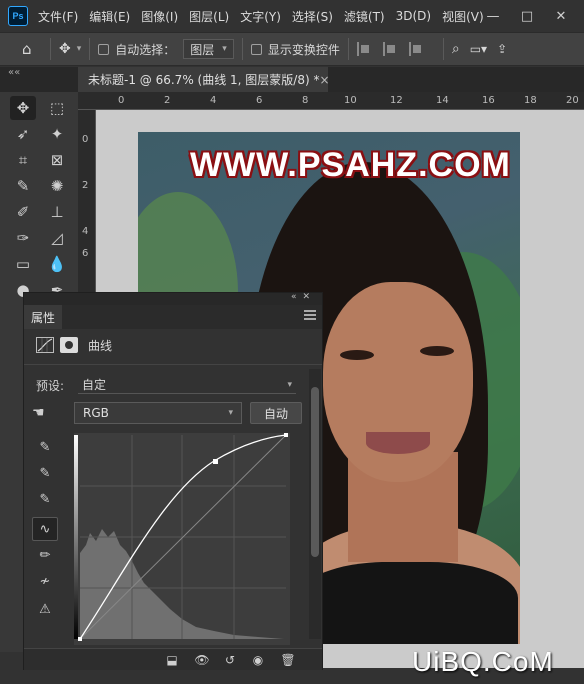 This screenshot has height=684, width=584. What do you see at coordinates (45, 345) in the screenshot?
I see `curves-adjustment-icon` at bounding box center [45, 345].